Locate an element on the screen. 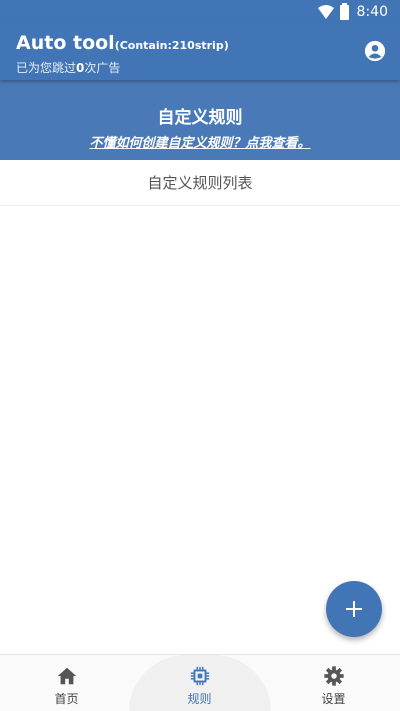 This screenshot has width=400, height=711. app-bar: Auto tool(Contain:210strip) 已为您跳过0次广告 is located at coordinates (200, 52).